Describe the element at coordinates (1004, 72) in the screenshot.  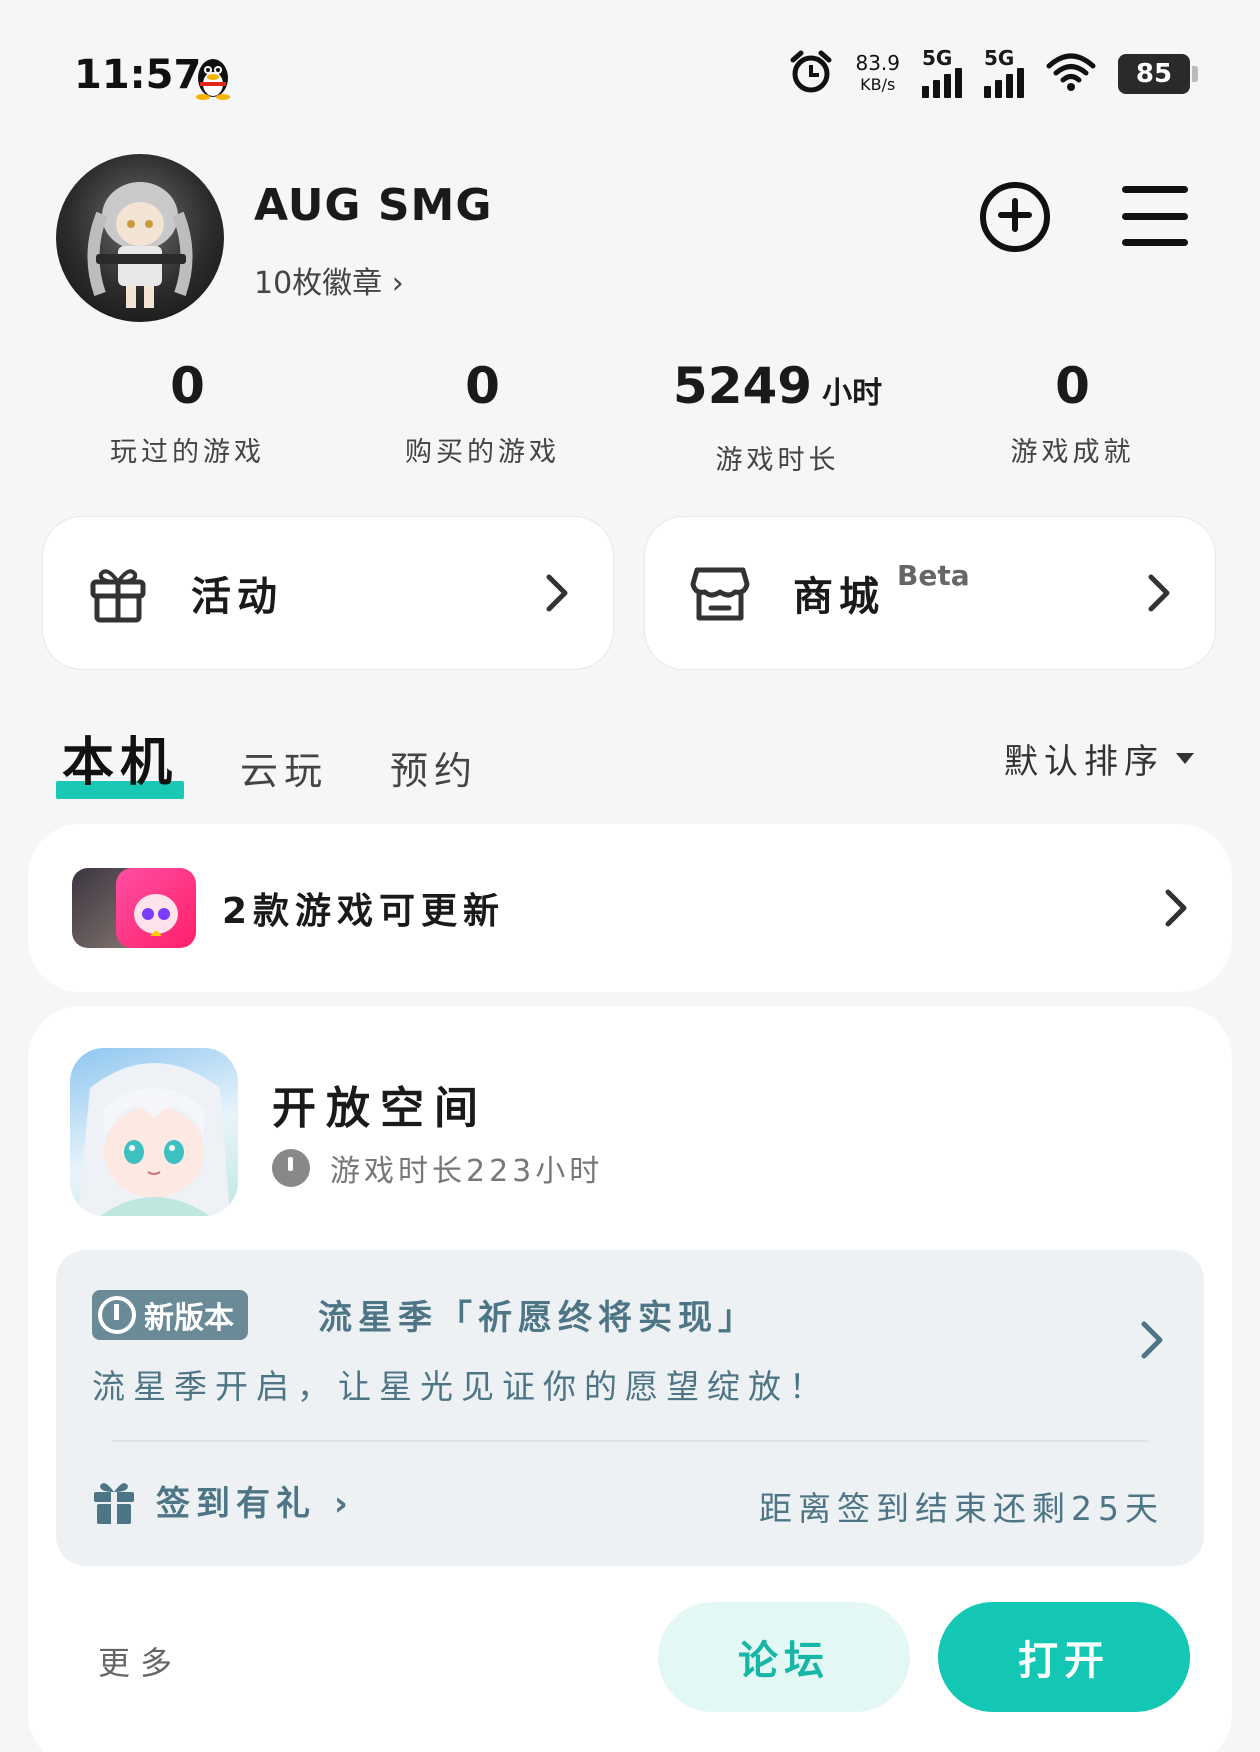
I see `signal-icon-sim2: 5G` at that location.